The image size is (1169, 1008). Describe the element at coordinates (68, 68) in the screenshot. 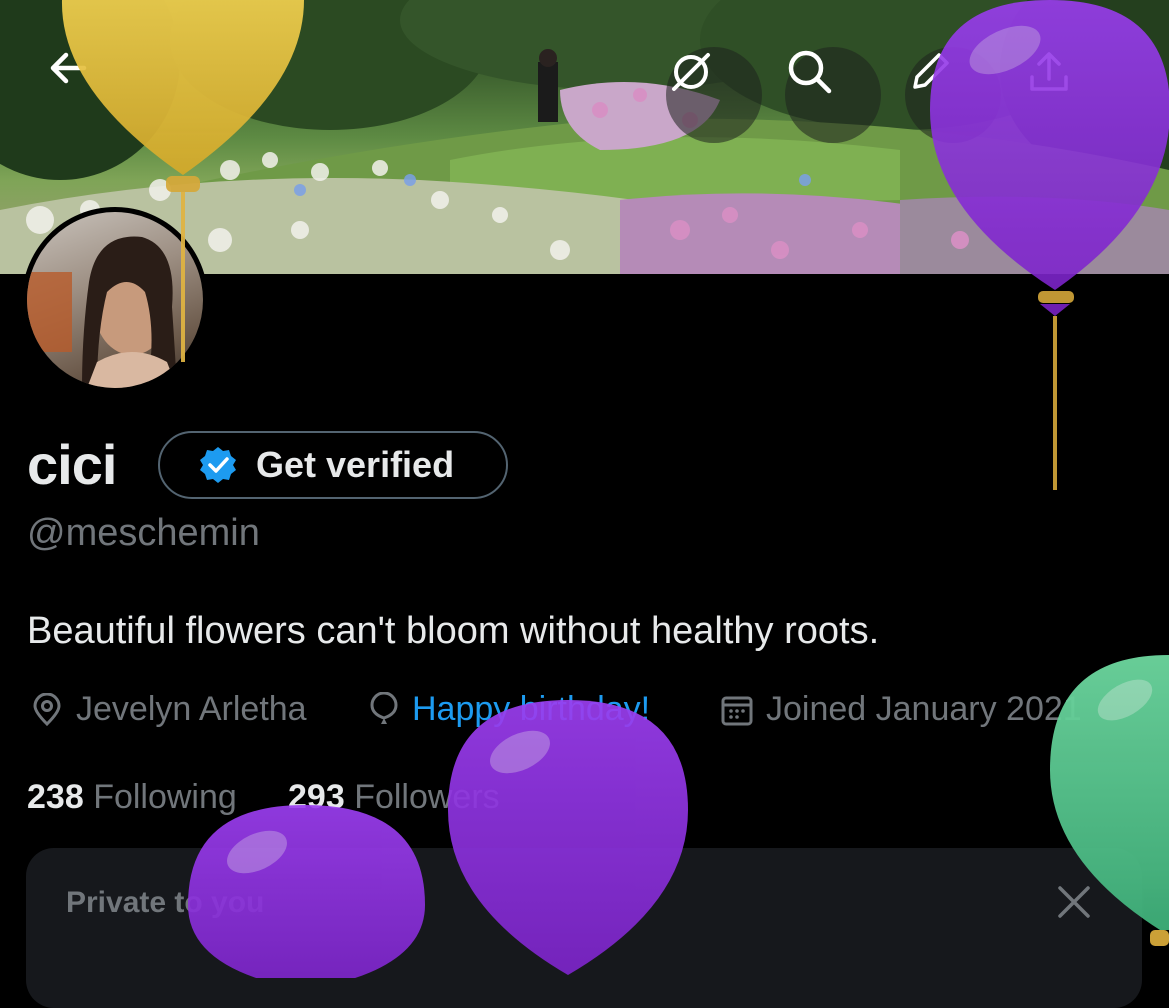

I see `arrow-left-icon` at that location.